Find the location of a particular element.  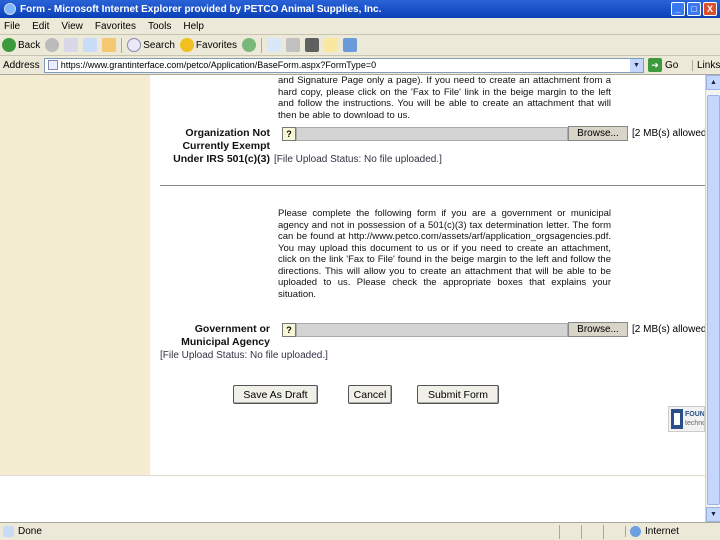

menu-help: Help is located at coordinates (193, 26).